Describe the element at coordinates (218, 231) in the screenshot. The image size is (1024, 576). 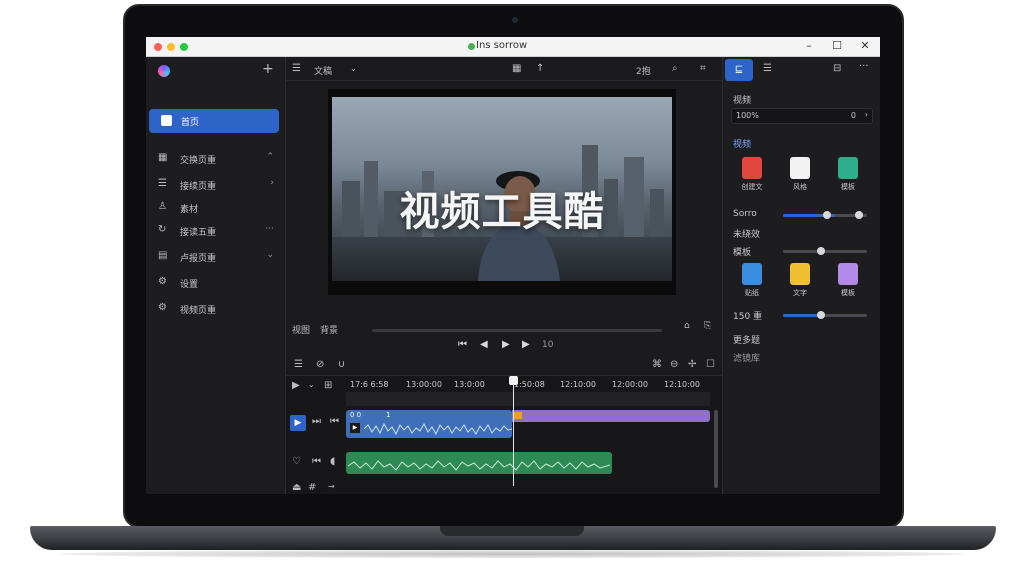
I see `sidebar-item-read: ↻ 接读五重 ···` at that location.